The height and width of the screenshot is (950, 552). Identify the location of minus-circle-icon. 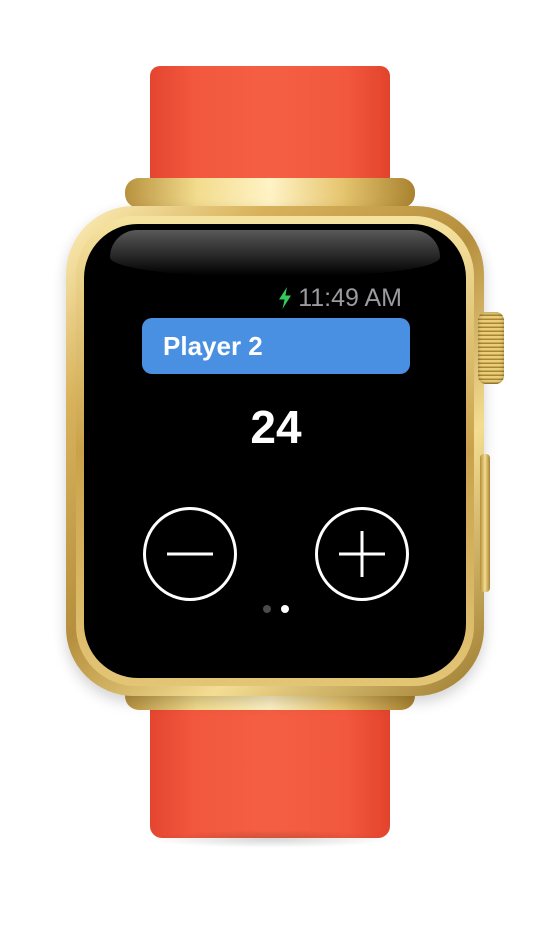
(190, 554).